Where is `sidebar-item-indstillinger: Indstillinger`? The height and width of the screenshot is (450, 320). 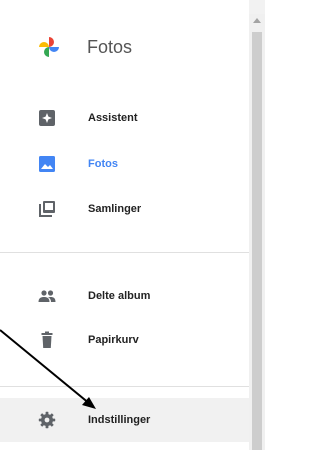 sidebar-item-indstillinger: Indstillinger is located at coordinates (124, 420).